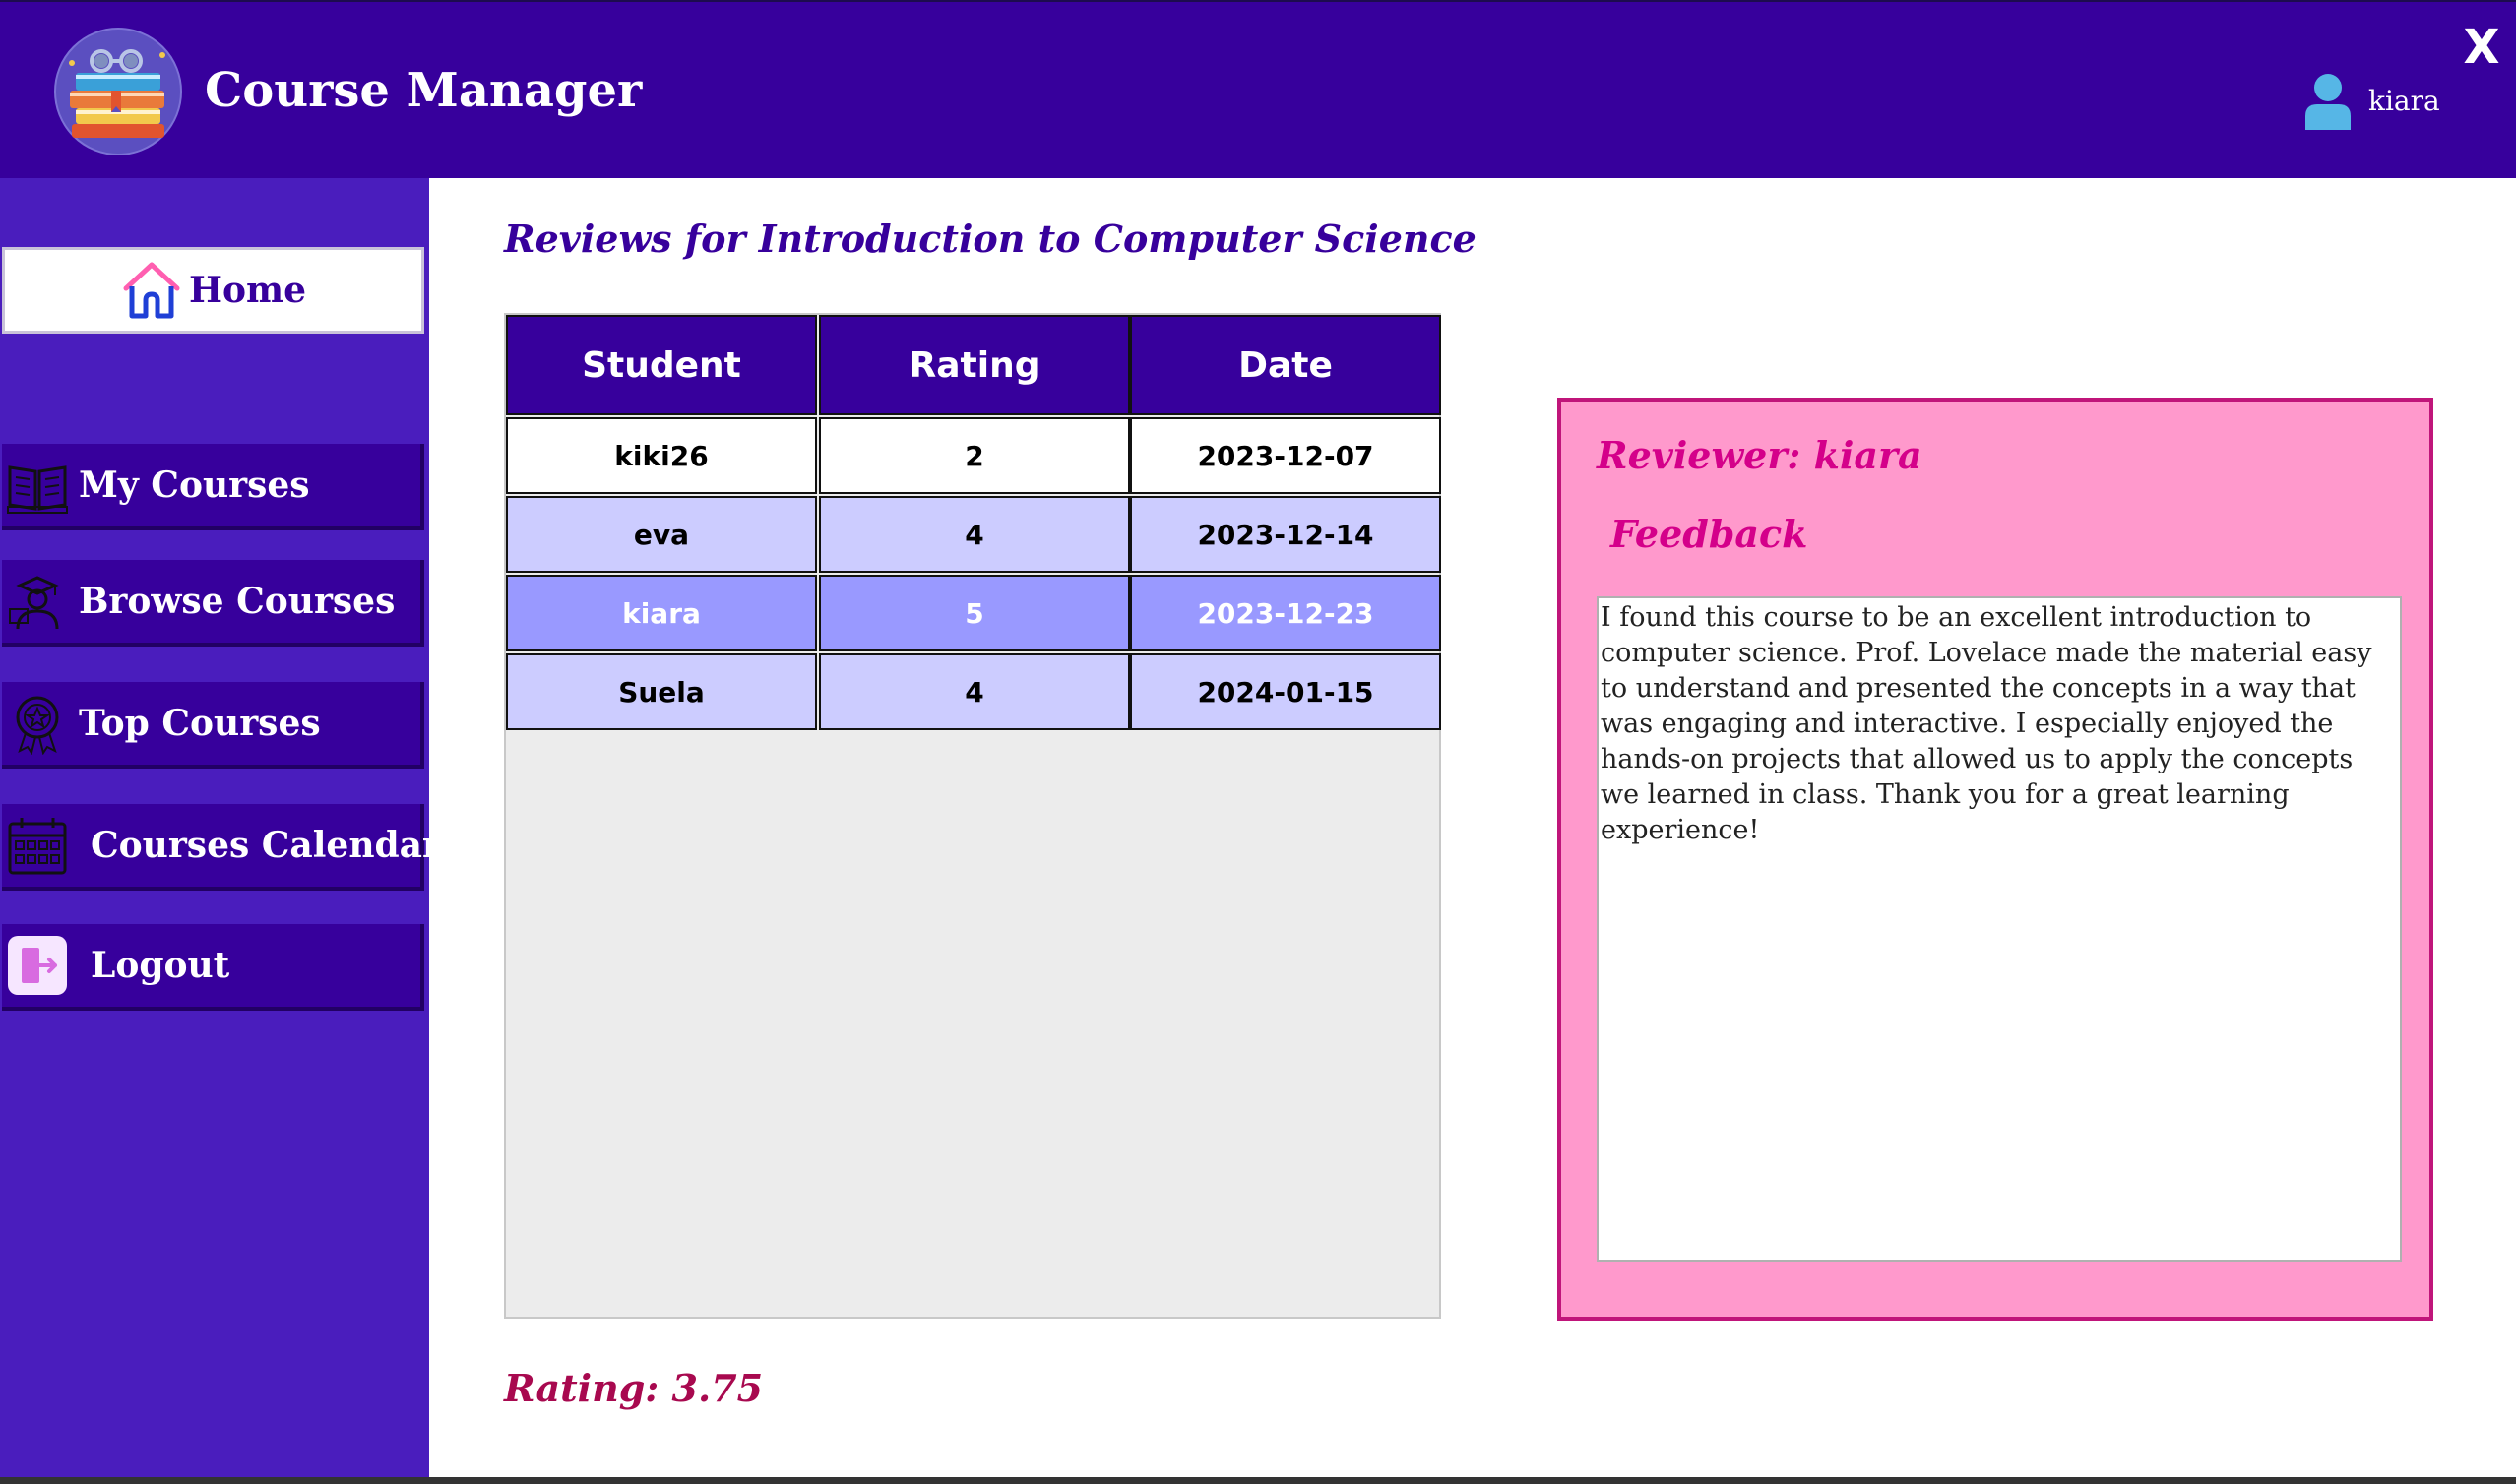  I want to click on table-cell-rating: 5, so click(974, 613).